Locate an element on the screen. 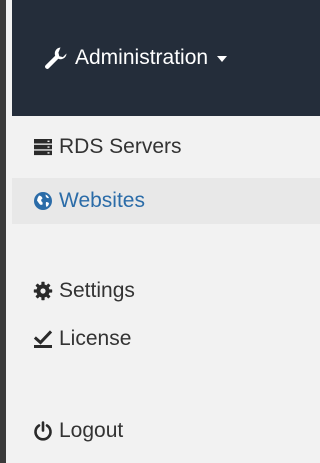 The image size is (320, 463). gear-icon is located at coordinates (43, 291).